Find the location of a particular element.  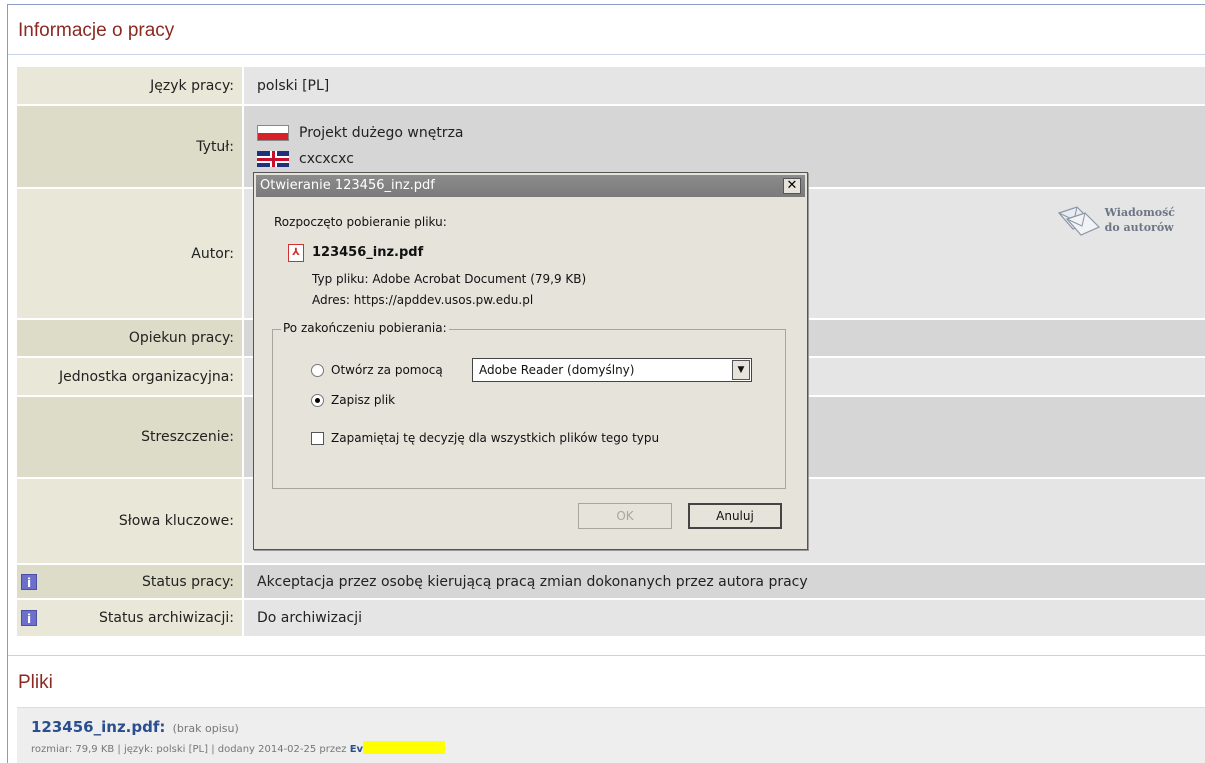

row-label: i Status archiwizacji: is located at coordinates (129, 618).